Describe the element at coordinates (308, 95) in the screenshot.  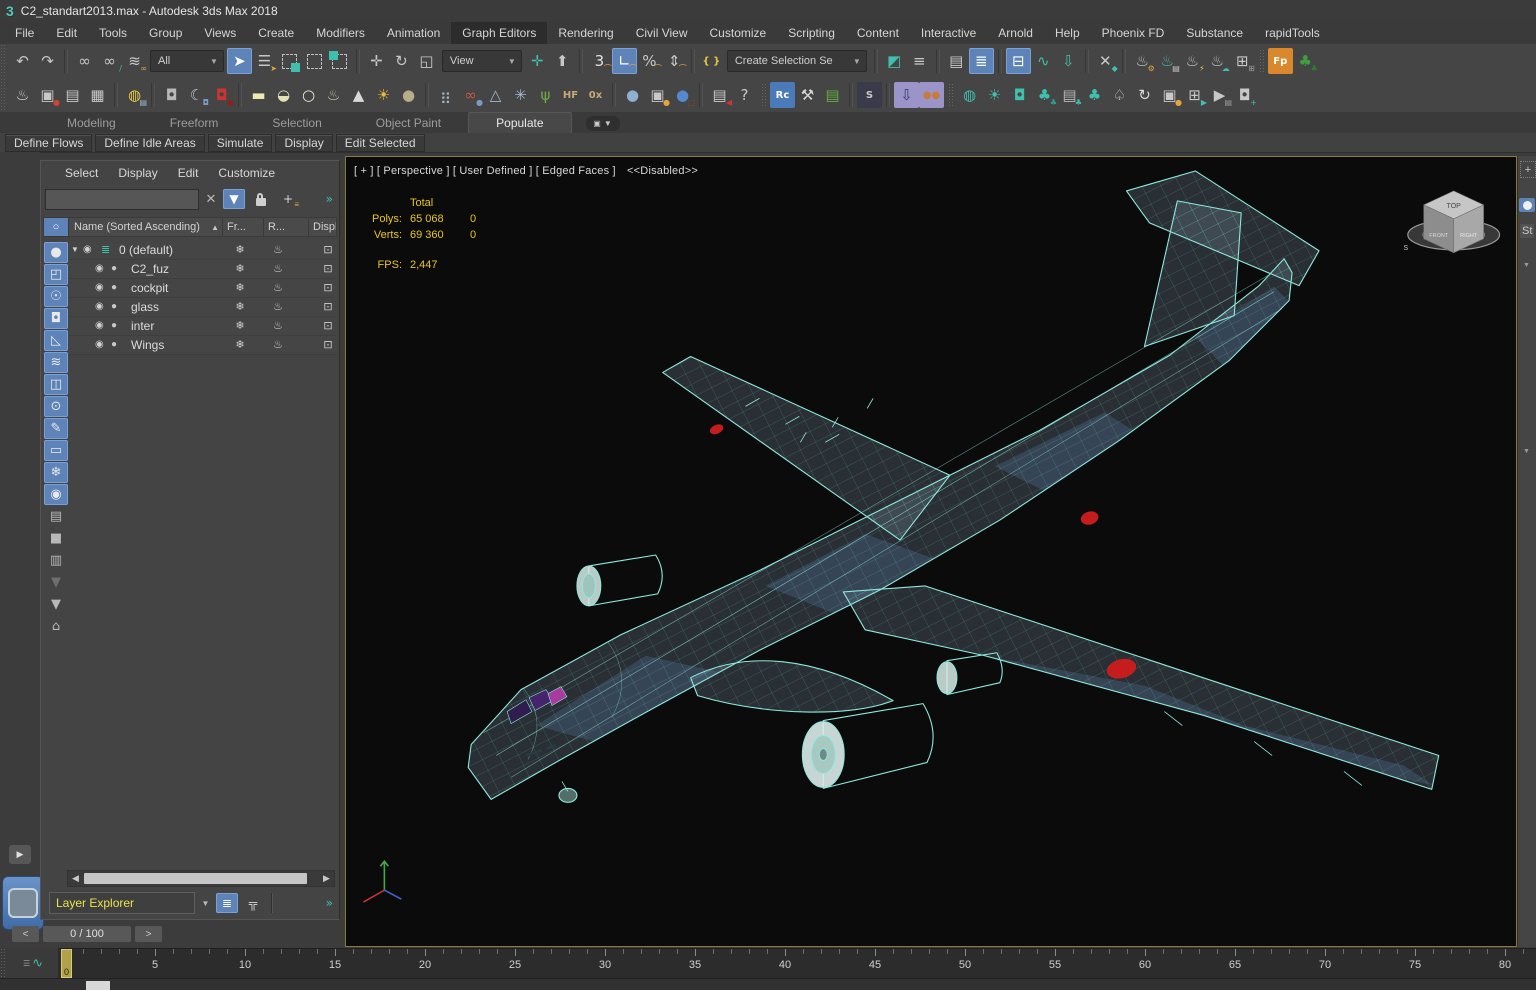
I see `sphere-light-icon: ○` at that location.